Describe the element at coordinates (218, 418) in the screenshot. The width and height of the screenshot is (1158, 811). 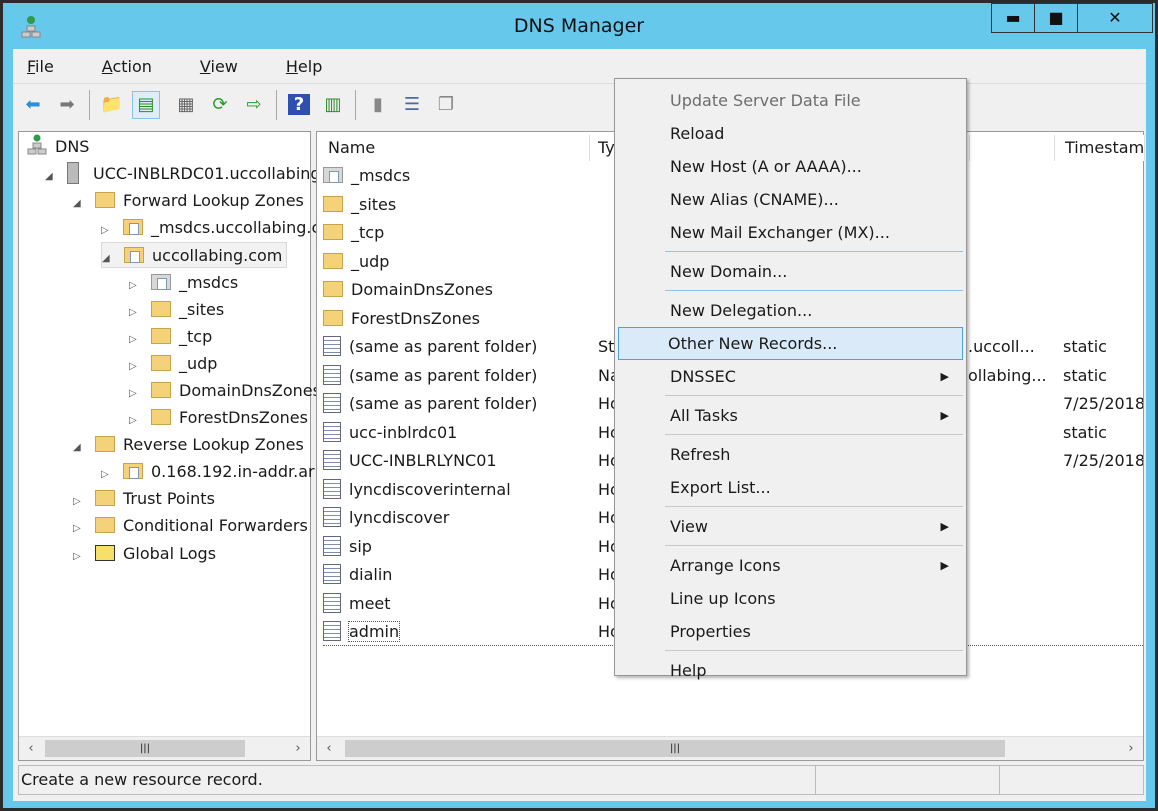
I see `tree-item: ▷ ForestDnsZones` at that location.